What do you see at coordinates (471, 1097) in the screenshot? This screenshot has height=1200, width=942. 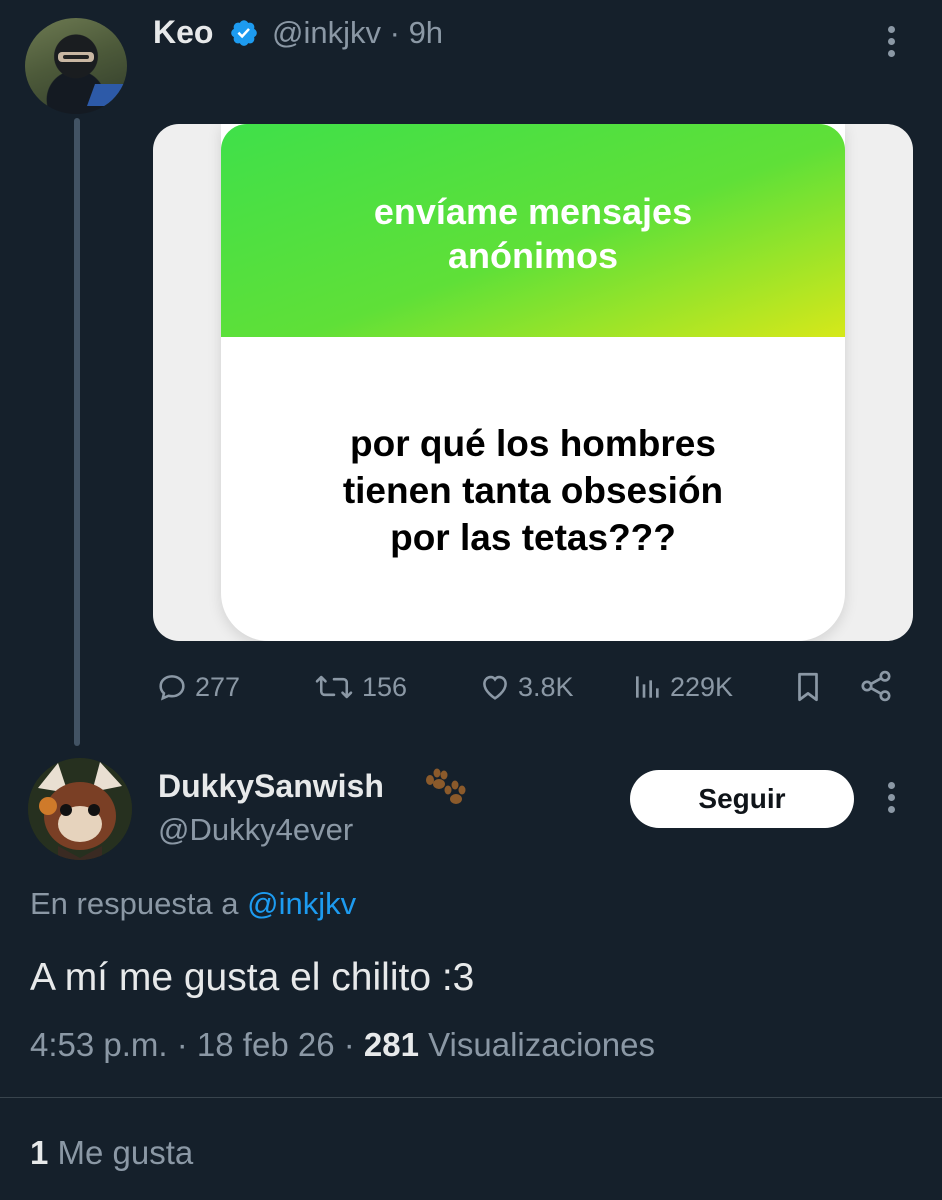 I see `divider` at bounding box center [471, 1097].